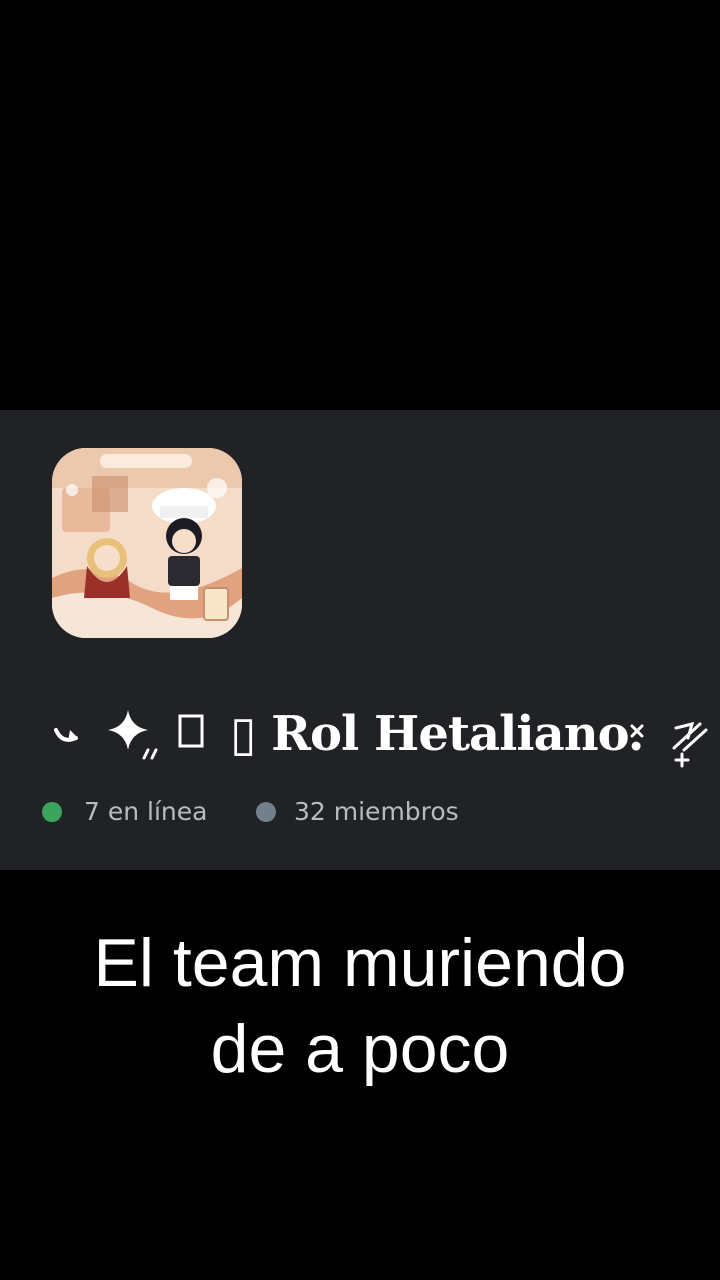 The width and height of the screenshot is (720, 1280). I want to click on server-name-text: ▯ Rol Hetaliano., so click(437, 734).